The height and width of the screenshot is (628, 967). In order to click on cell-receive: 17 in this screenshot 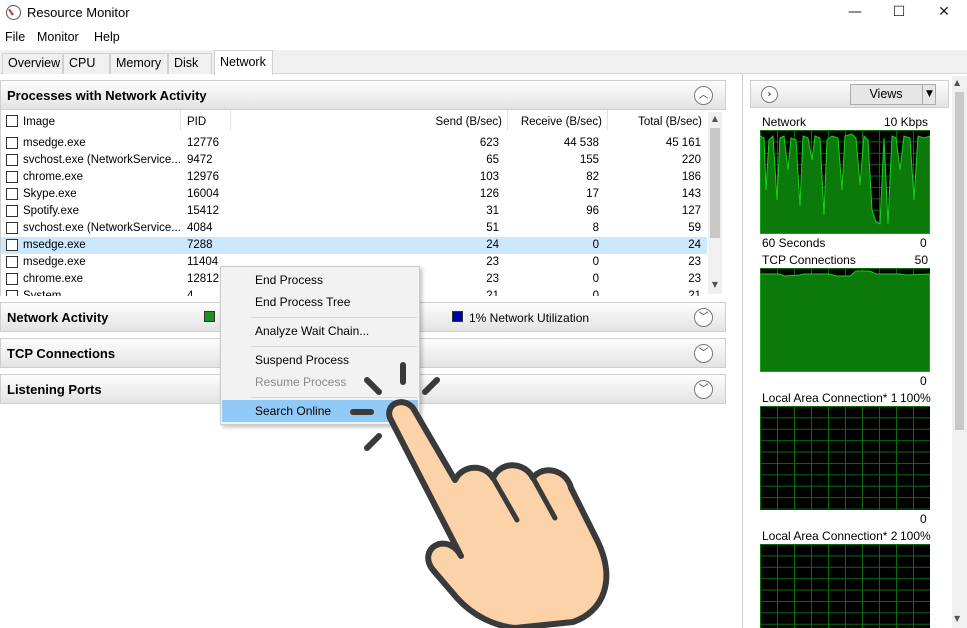, I will do `click(592, 194)`.